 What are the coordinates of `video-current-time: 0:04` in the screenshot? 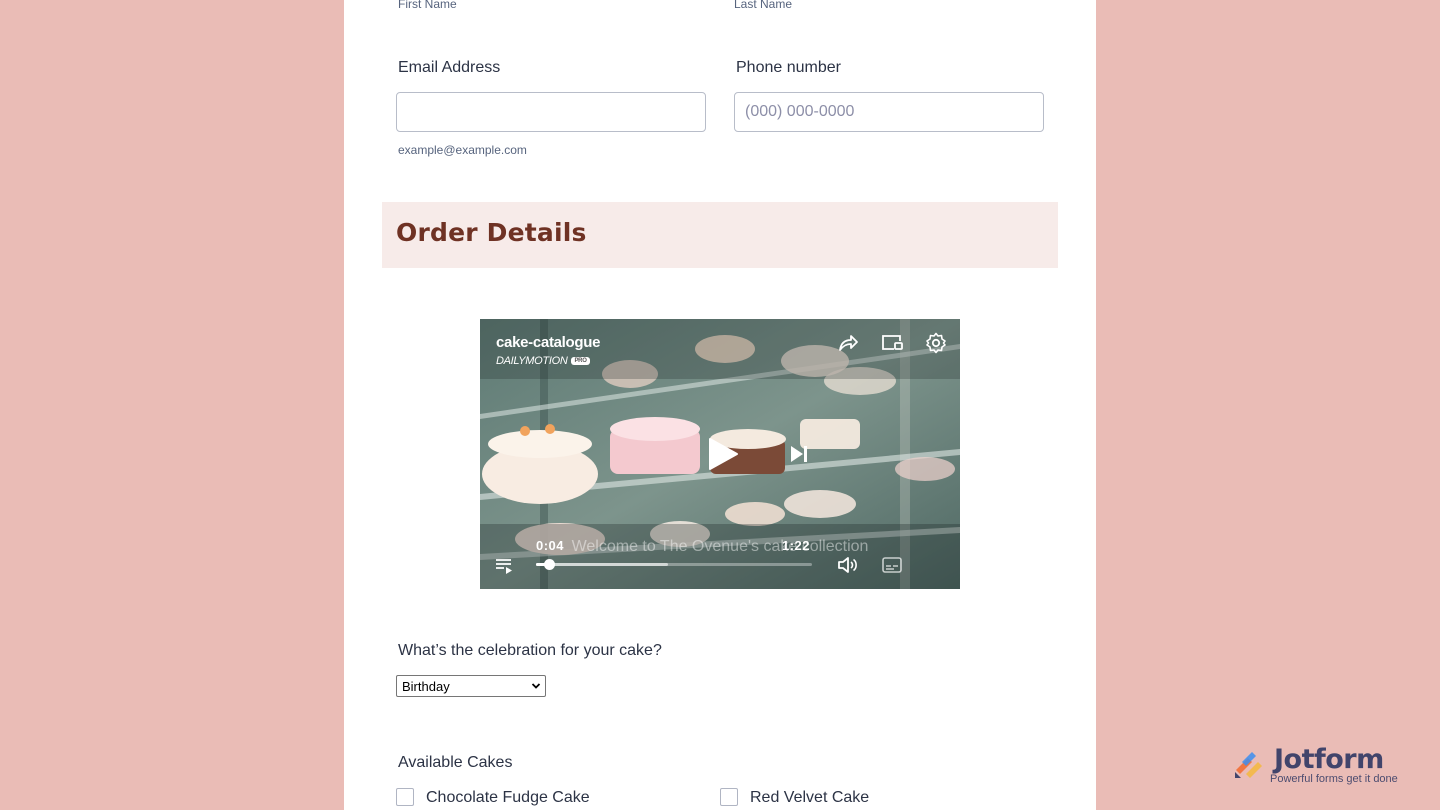 It's located at (550, 545).